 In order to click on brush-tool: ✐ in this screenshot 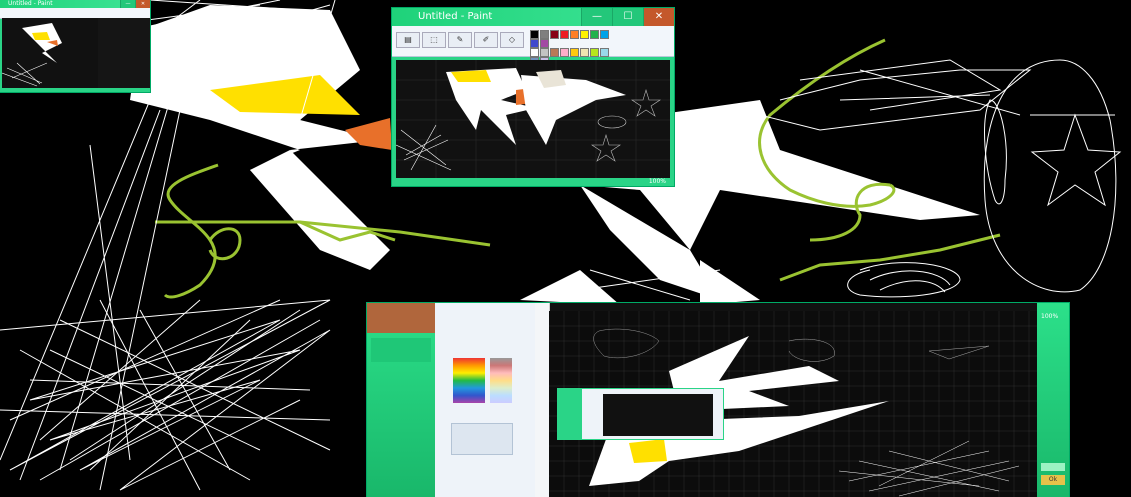, I will do `click(486, 40)`.